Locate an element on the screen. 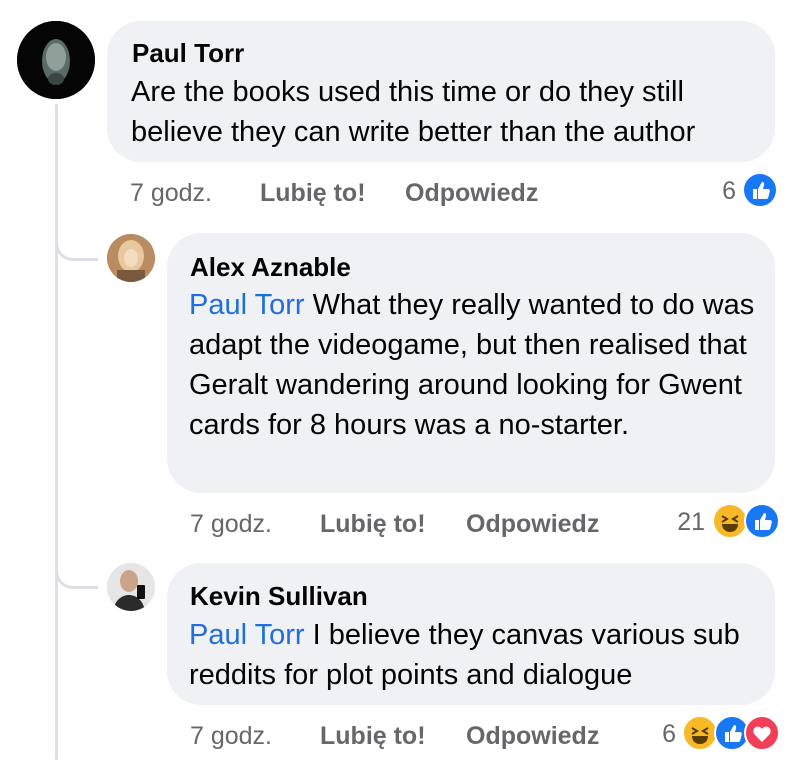  thread-line is located at coordinates (56, 432).